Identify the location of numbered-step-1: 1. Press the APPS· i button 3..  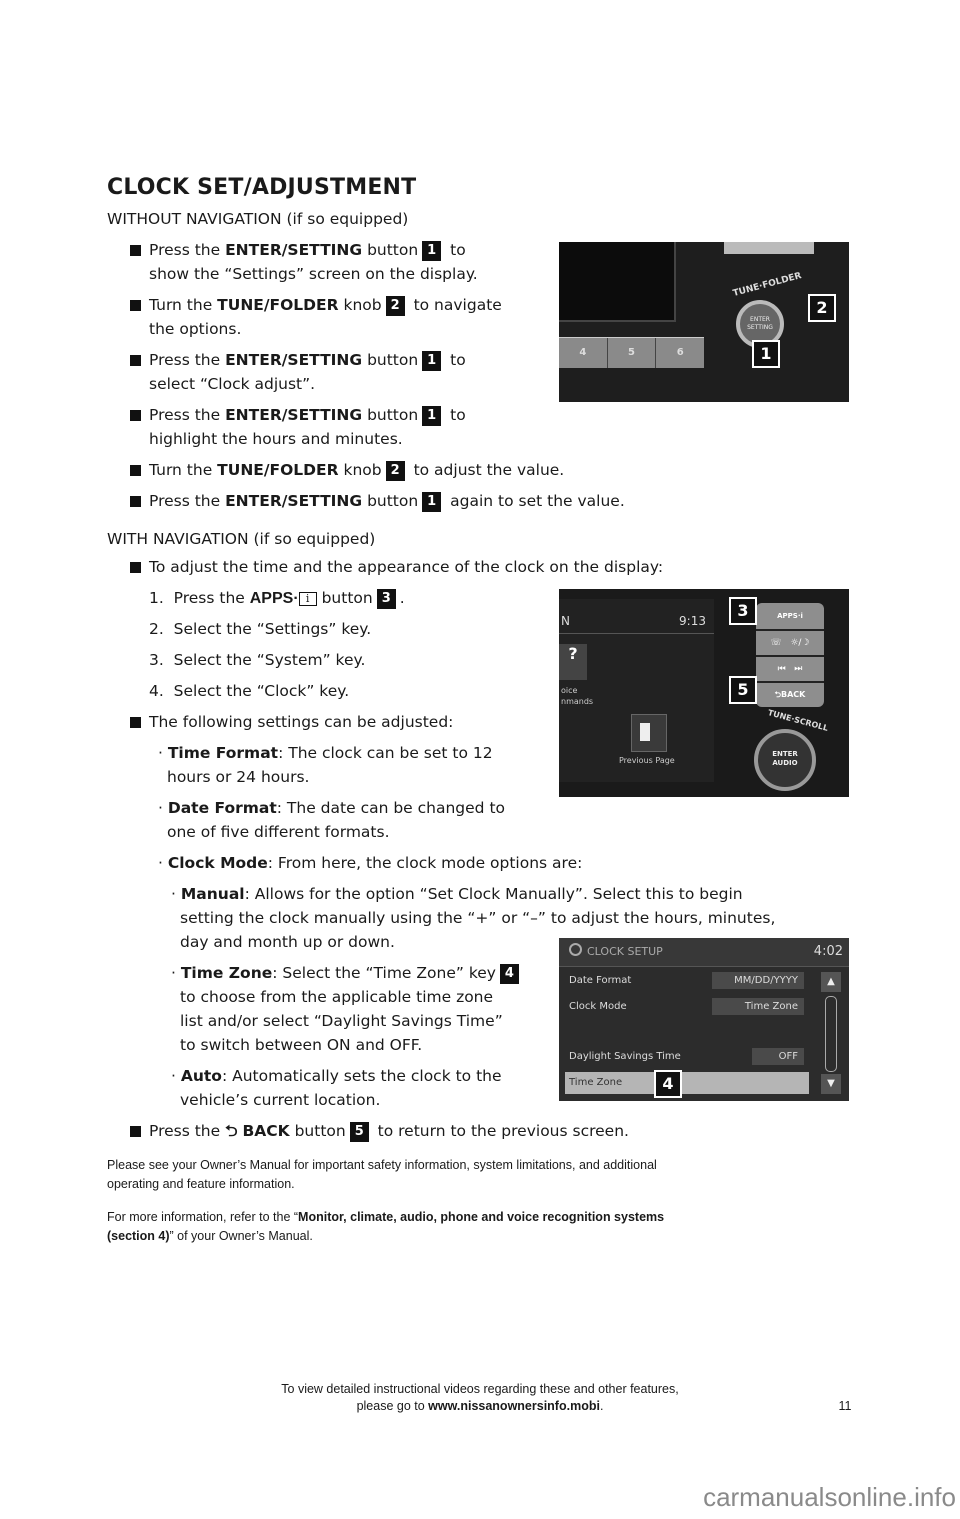
(277, 599).